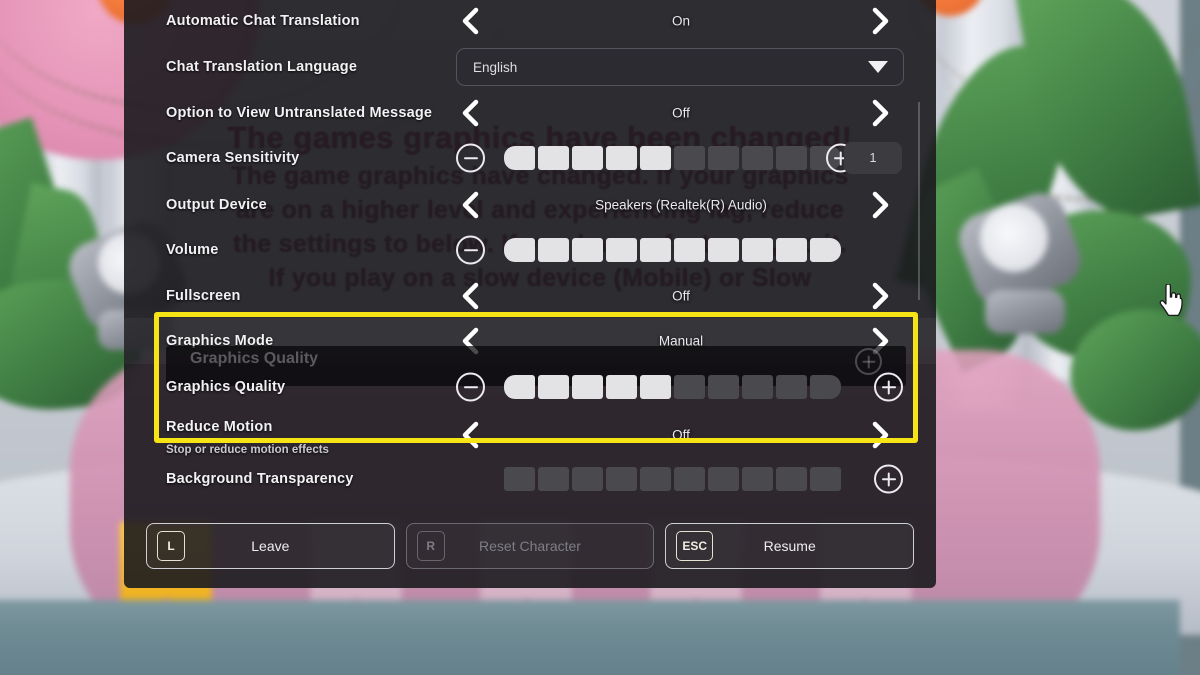 The height and width of the screenshot is (675, 1200). I want to click on vertical-scrollbar, so click(919, 201).